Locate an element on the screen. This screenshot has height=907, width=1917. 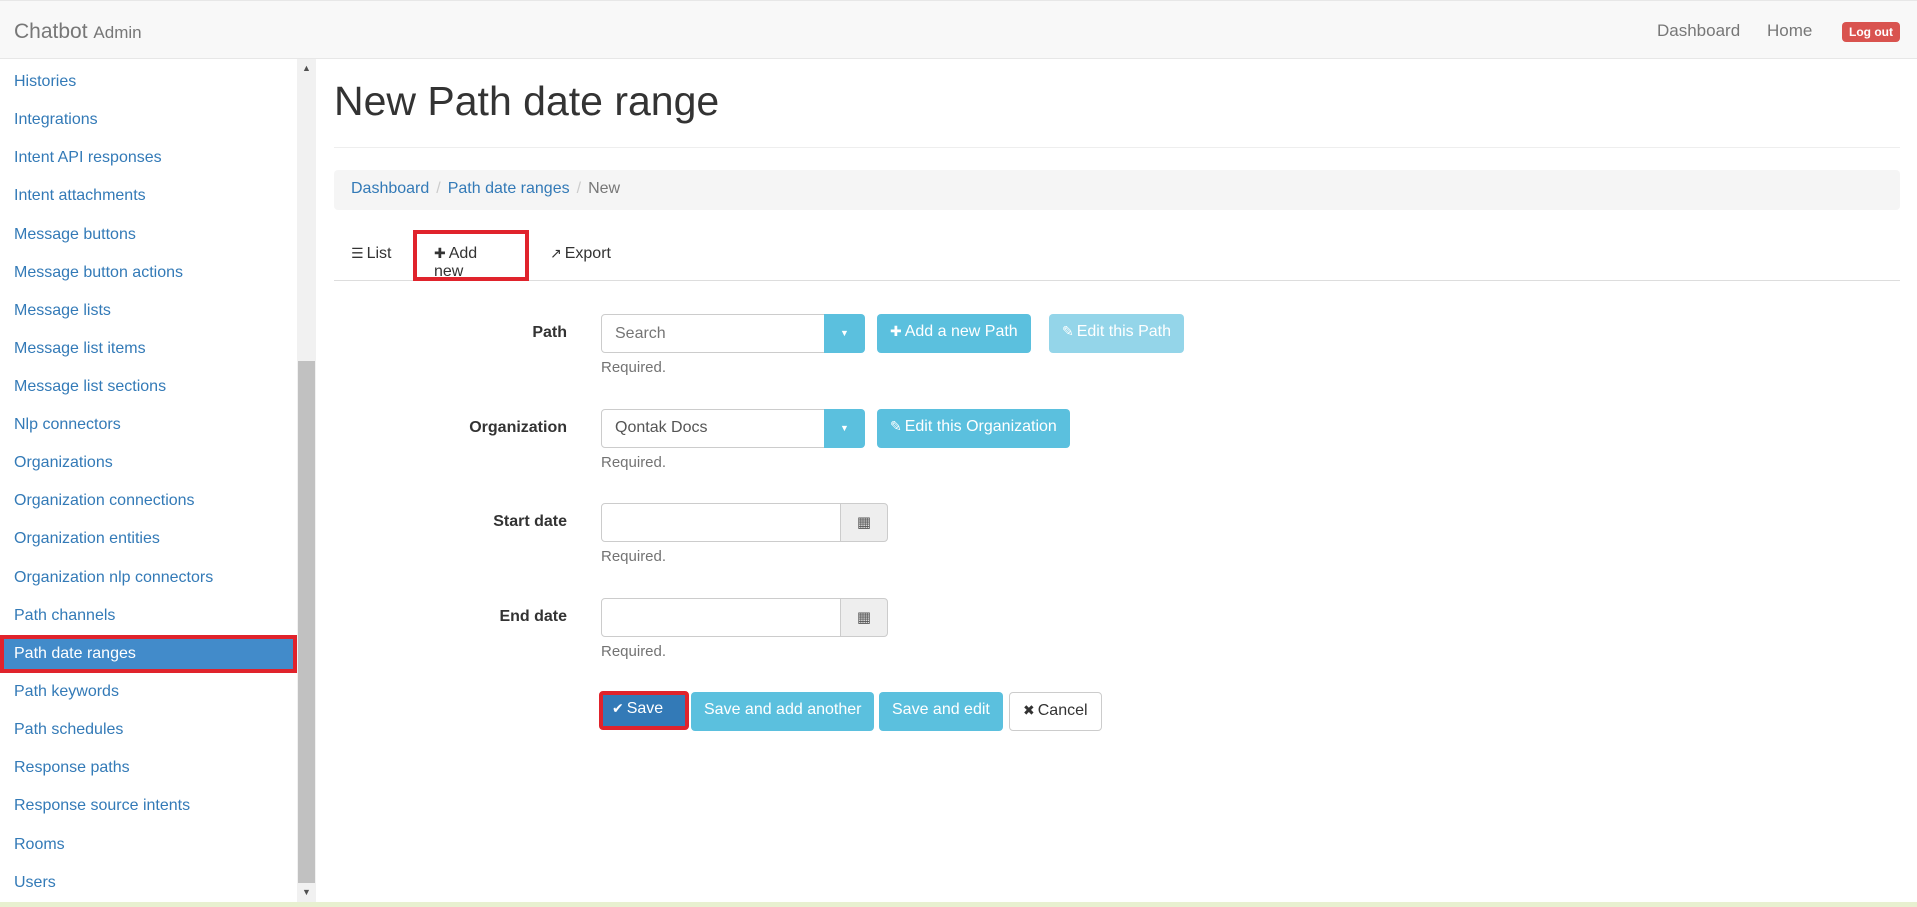
cancel-button: ✖ Cancel is located at coordinates (1055, 711).